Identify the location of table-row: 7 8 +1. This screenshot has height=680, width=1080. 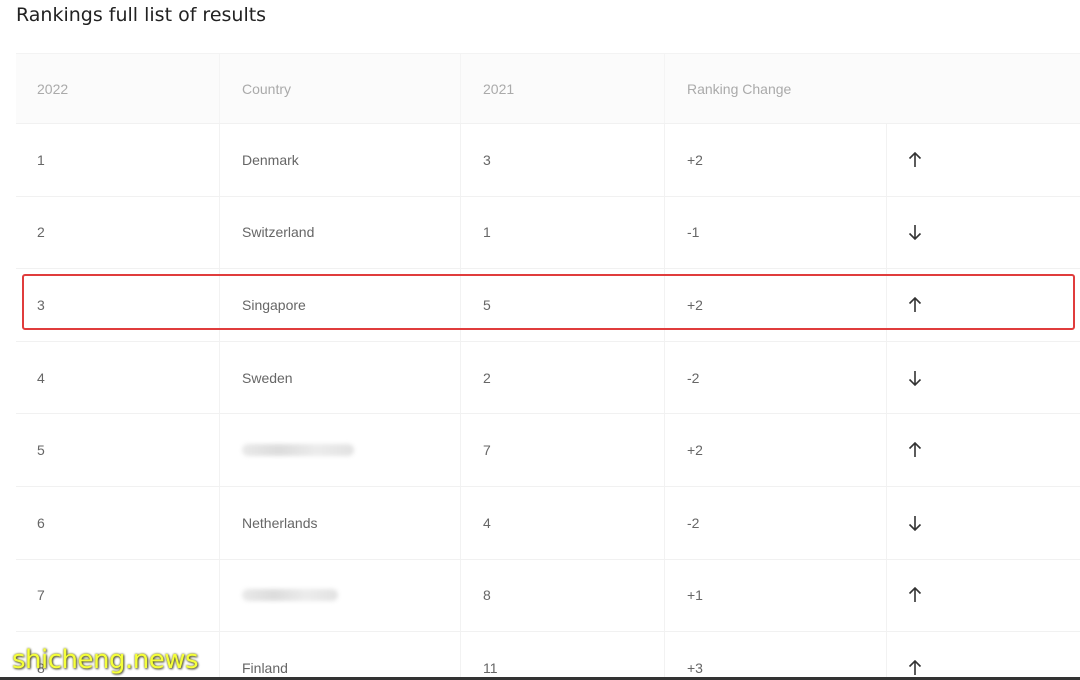
(548, 596).